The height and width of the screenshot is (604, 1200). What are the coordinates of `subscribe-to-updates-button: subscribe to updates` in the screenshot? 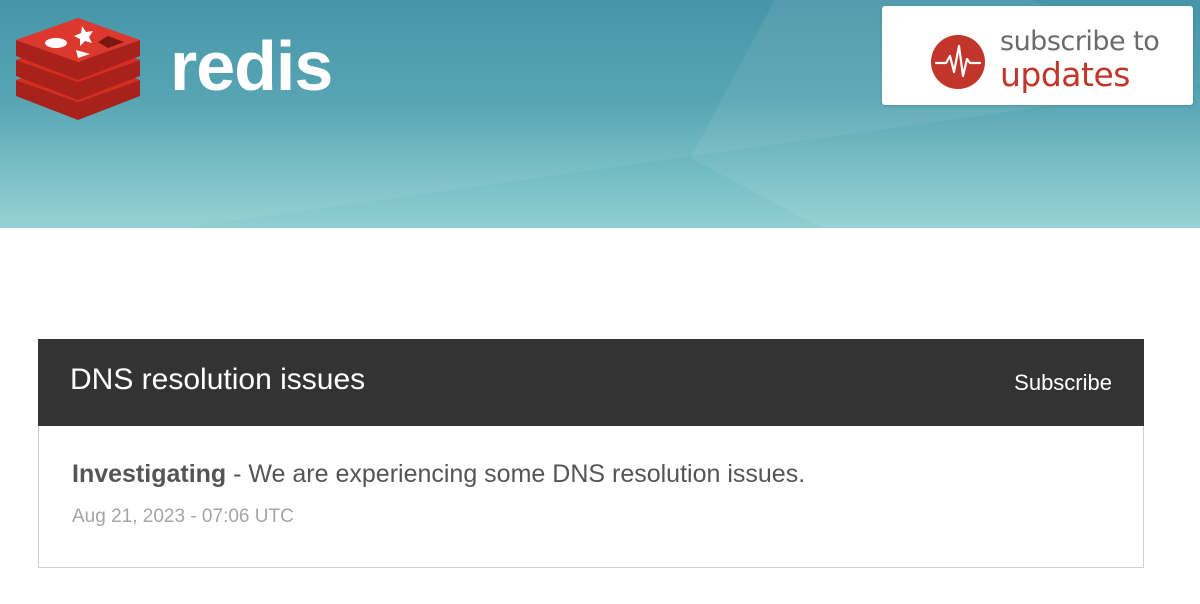 It's located at (1037, 55).